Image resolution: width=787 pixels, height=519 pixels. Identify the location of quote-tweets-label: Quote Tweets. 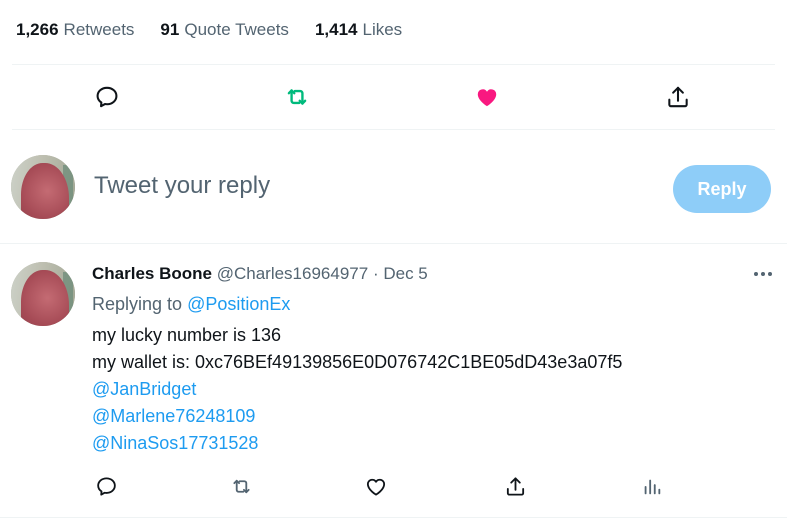
(236, 29).